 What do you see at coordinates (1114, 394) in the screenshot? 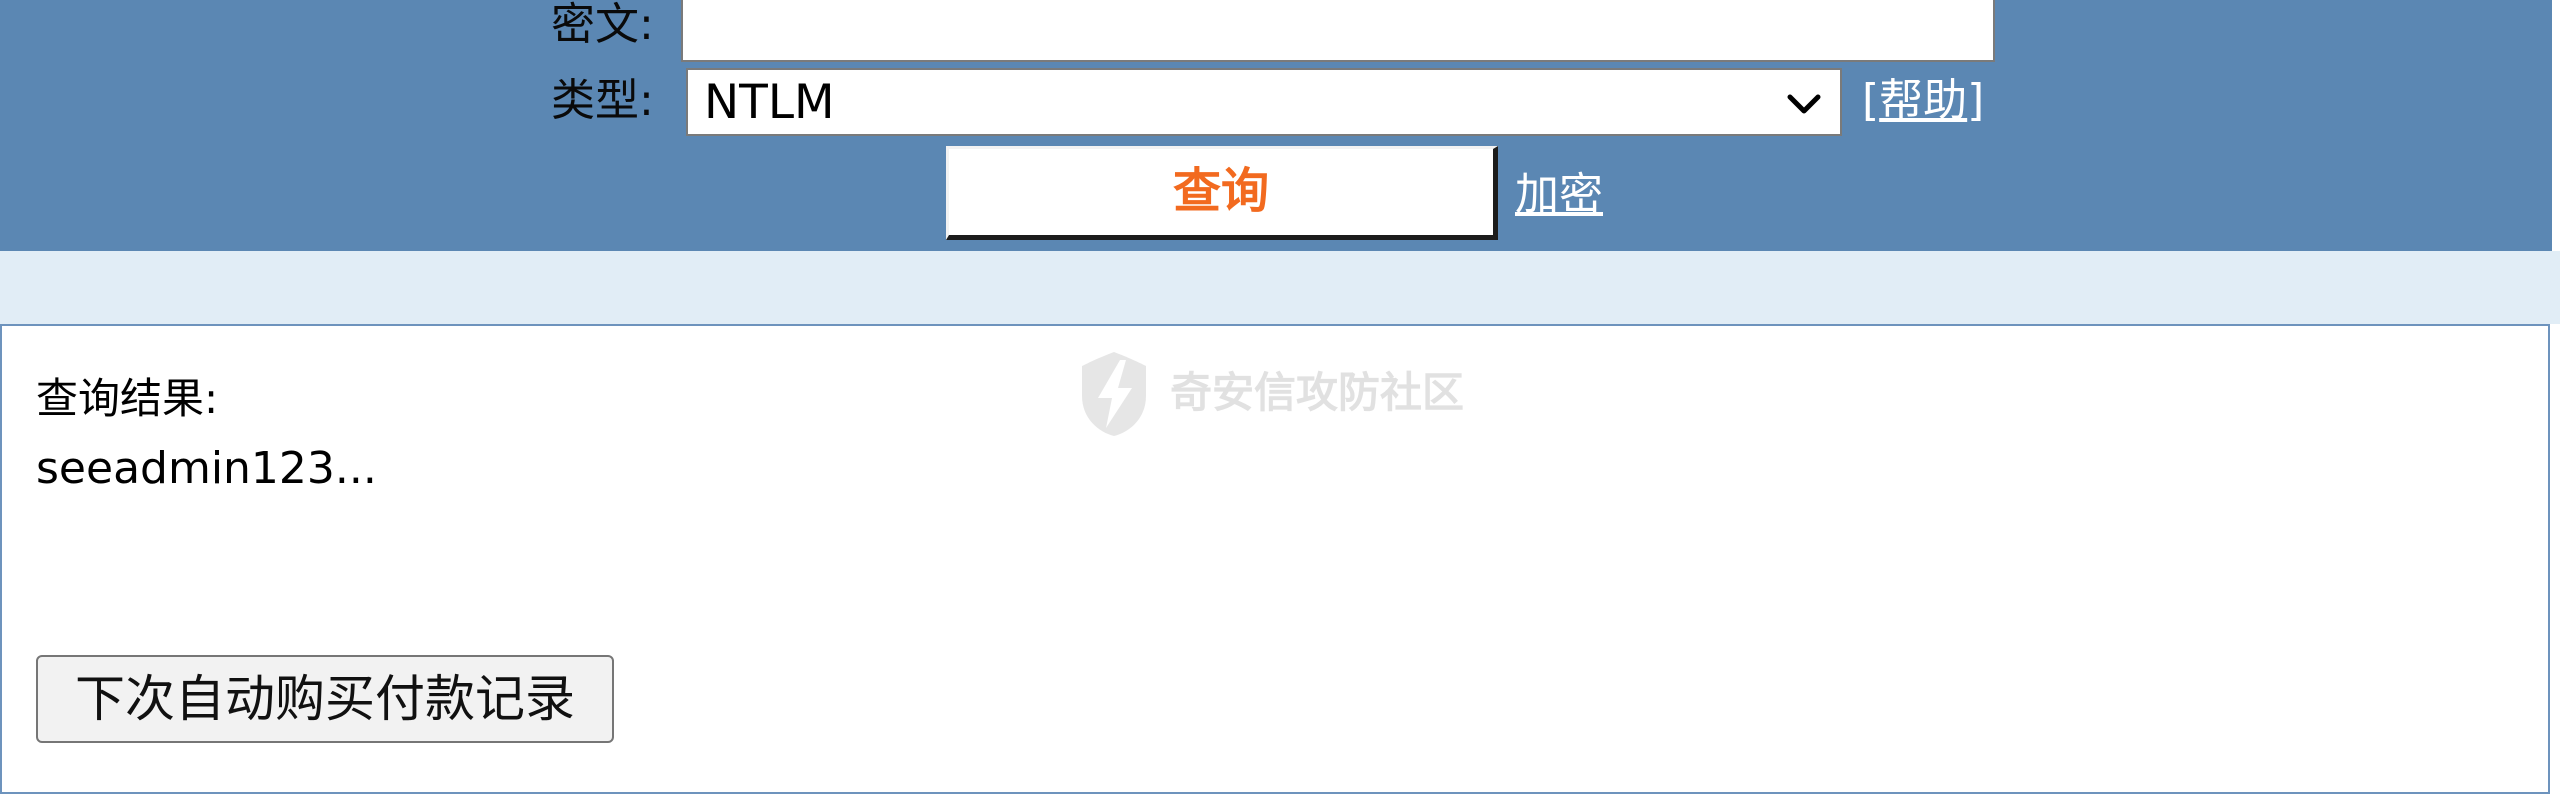
I see `lightning-shield-logo-icon` at bounding box center [1114, 394].